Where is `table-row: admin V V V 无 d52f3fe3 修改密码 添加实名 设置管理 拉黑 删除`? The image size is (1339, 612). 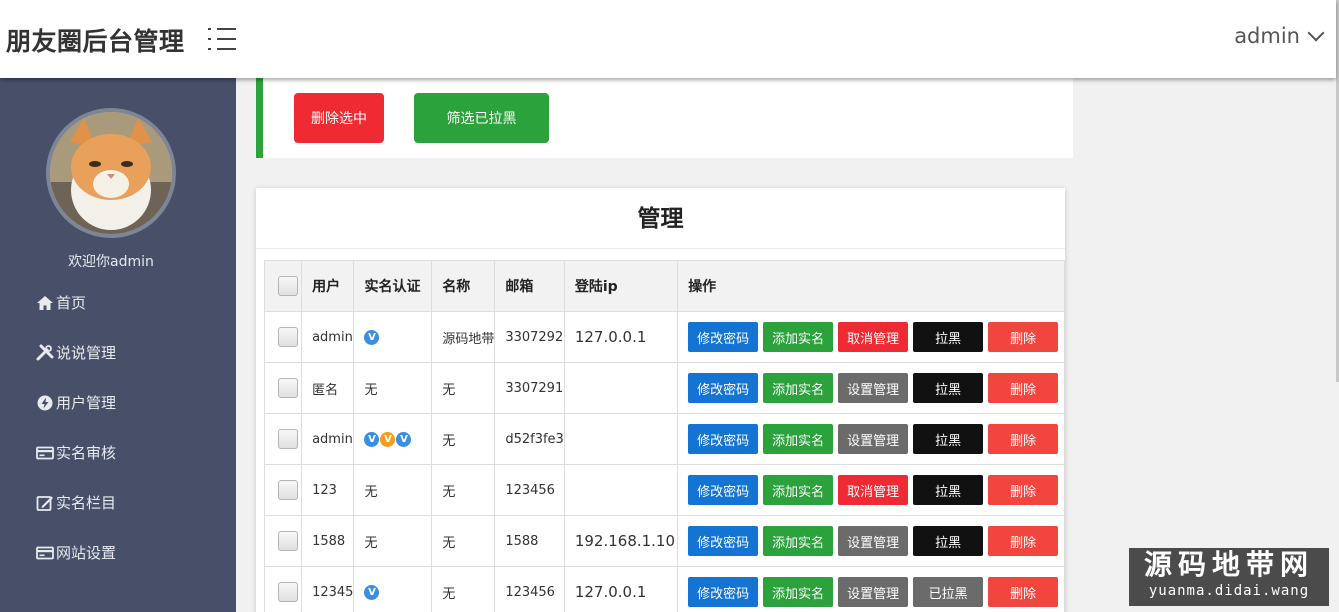
table-row: admin V V V 无 d52f3fe3 修改密码 添加实名 设置管理 拉黑 删除 is located at coordinates (664, 439).